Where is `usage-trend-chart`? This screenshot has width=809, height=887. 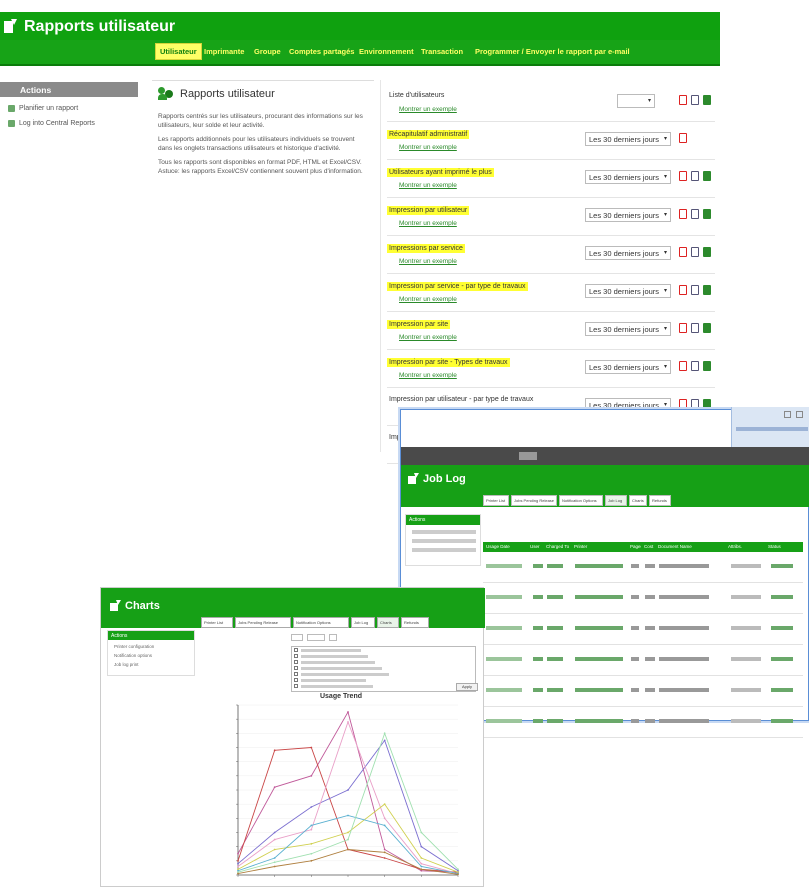 usage-trend-chart is located at coordinates (347, 790).